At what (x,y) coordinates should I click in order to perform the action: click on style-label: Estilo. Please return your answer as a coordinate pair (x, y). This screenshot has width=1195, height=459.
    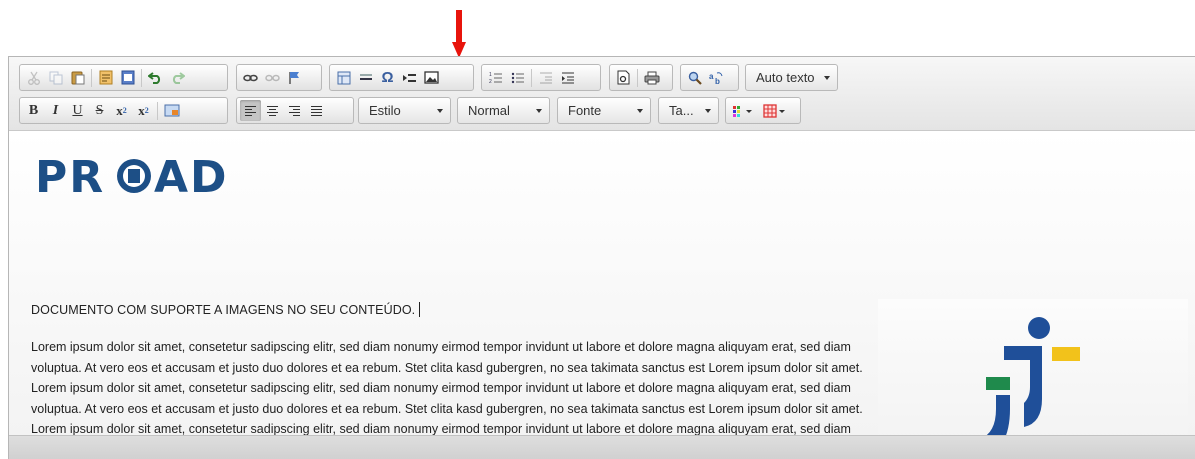
    Looking at the image, I should click on (385, 110).